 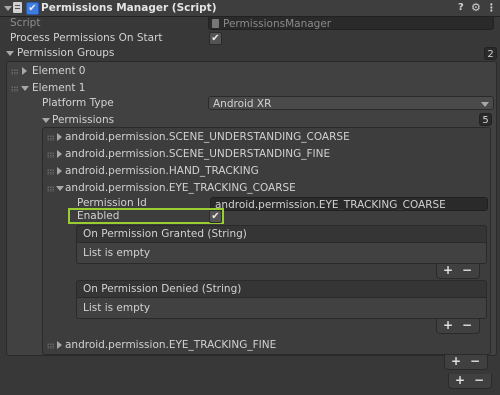 What do you see at coordinates (485, 119) in the screenshot?
I see `permissions-count: 5` at bounding box center [485, 119].